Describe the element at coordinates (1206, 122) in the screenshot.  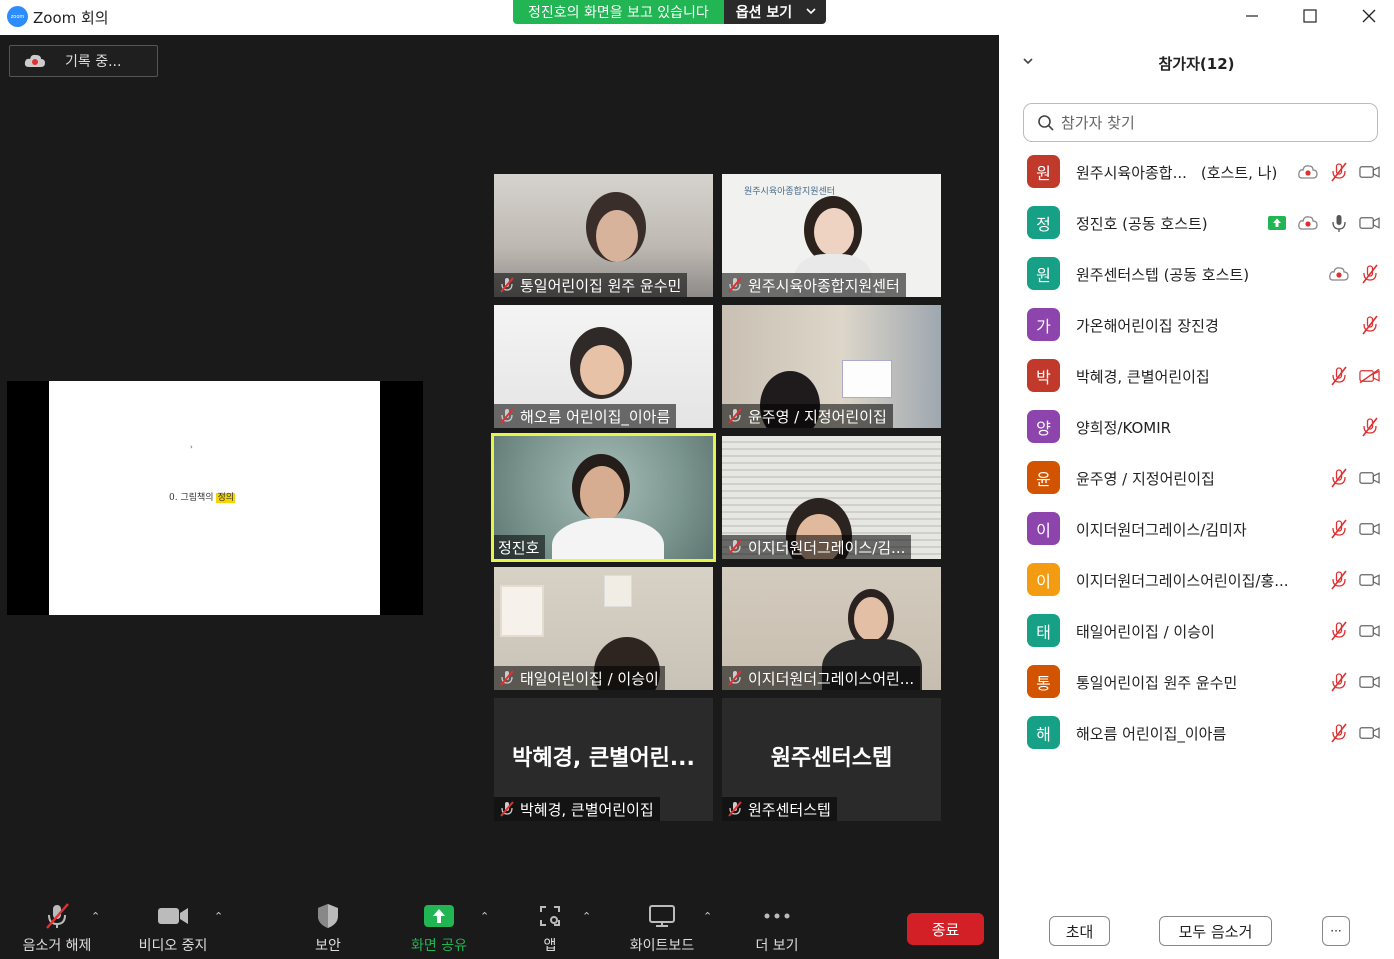
I see `participant-search-input` at that location.